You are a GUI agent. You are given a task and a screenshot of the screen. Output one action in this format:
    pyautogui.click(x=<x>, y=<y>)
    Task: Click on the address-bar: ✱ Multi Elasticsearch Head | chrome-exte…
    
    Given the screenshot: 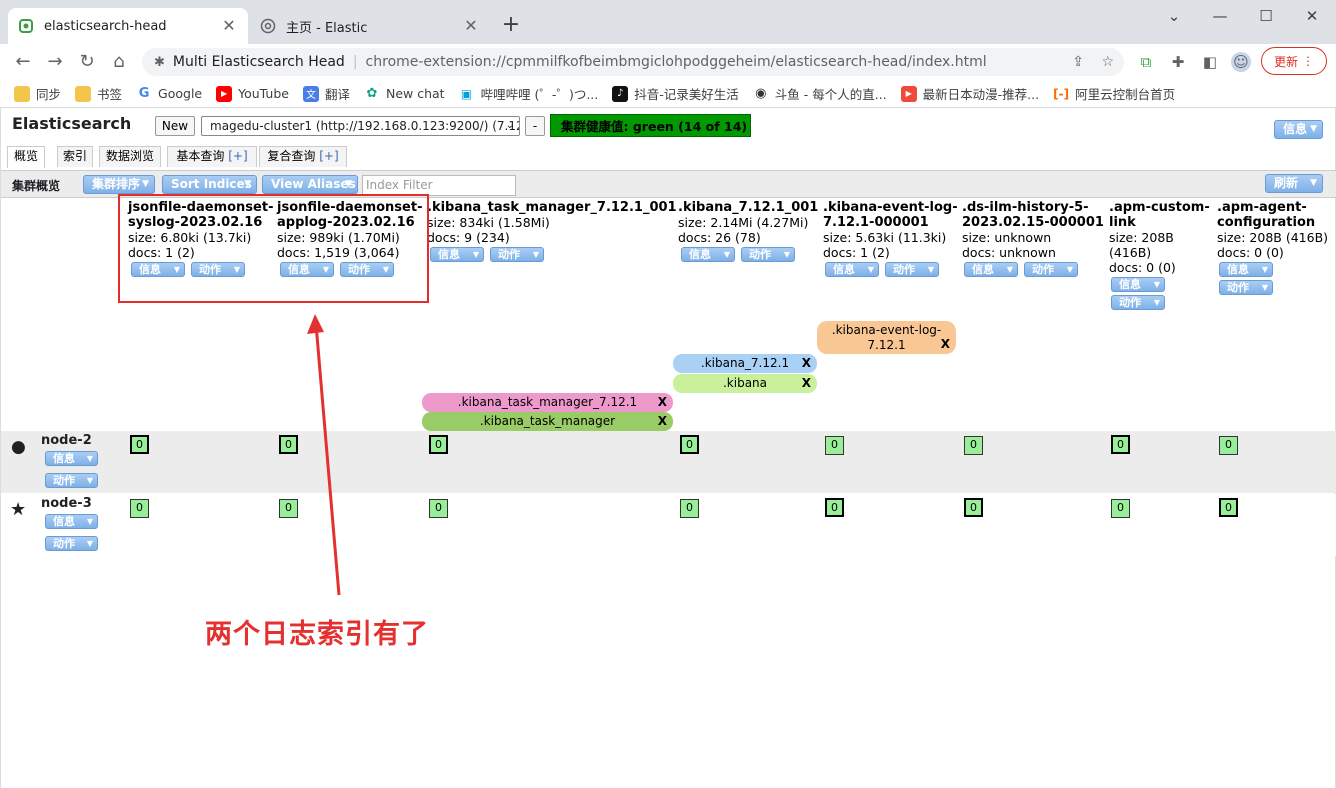 What is the action you would take?
    pyautogui.click(x=633, y=62)
    